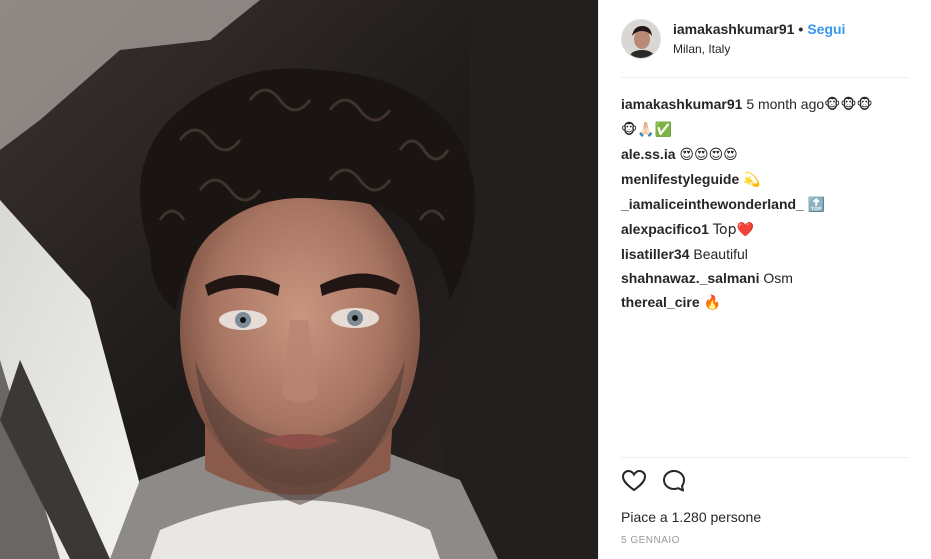  Describe the element at coordinates (765, 481) in the screenshot. I see `action-icons` at that location.